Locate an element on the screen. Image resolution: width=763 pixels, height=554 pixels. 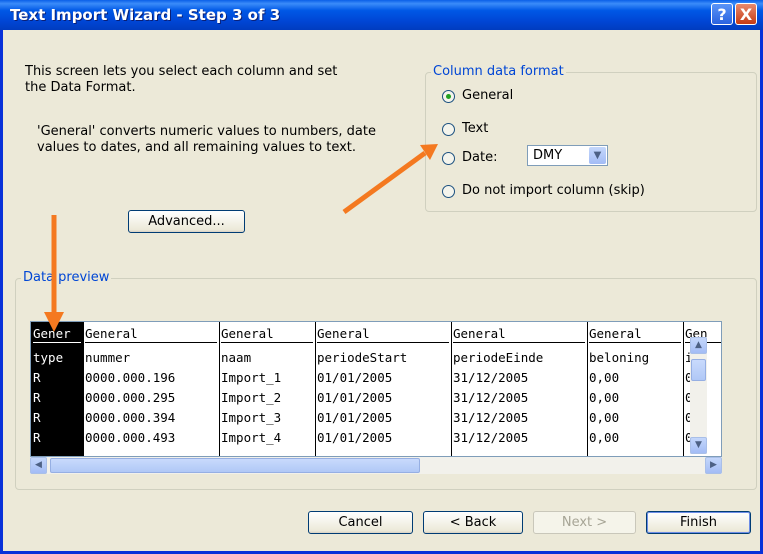
annotation-arrow-diagonal-icon is located at coordinates (390, 179).